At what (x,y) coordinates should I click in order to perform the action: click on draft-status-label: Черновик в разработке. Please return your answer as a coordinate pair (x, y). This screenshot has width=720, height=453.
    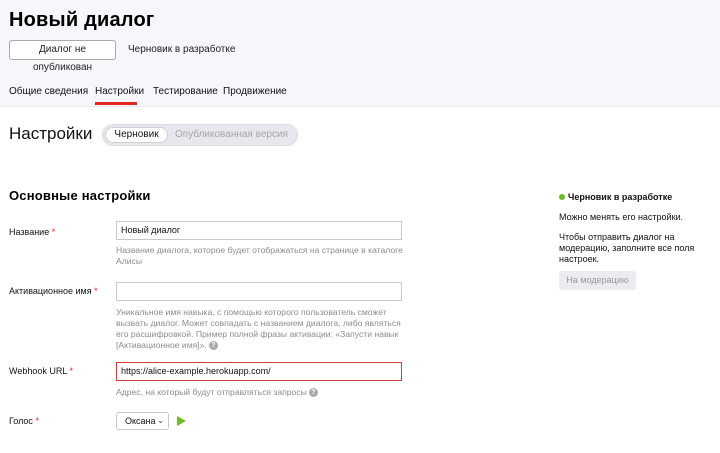
    Looking at the image, I should click on (182, 49).